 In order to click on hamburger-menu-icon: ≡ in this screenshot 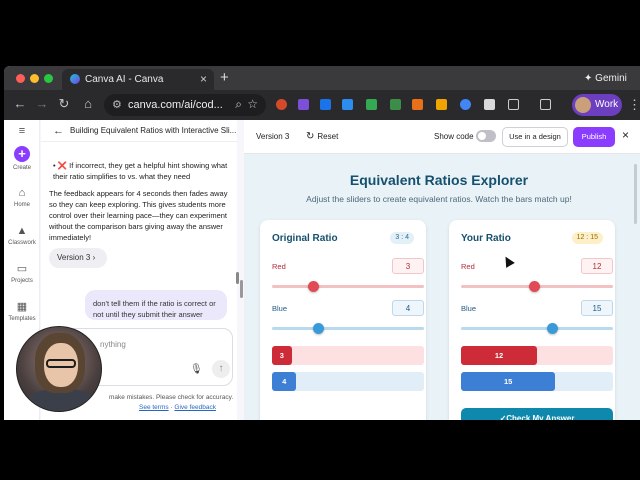, I will do `click(22, 131)`.